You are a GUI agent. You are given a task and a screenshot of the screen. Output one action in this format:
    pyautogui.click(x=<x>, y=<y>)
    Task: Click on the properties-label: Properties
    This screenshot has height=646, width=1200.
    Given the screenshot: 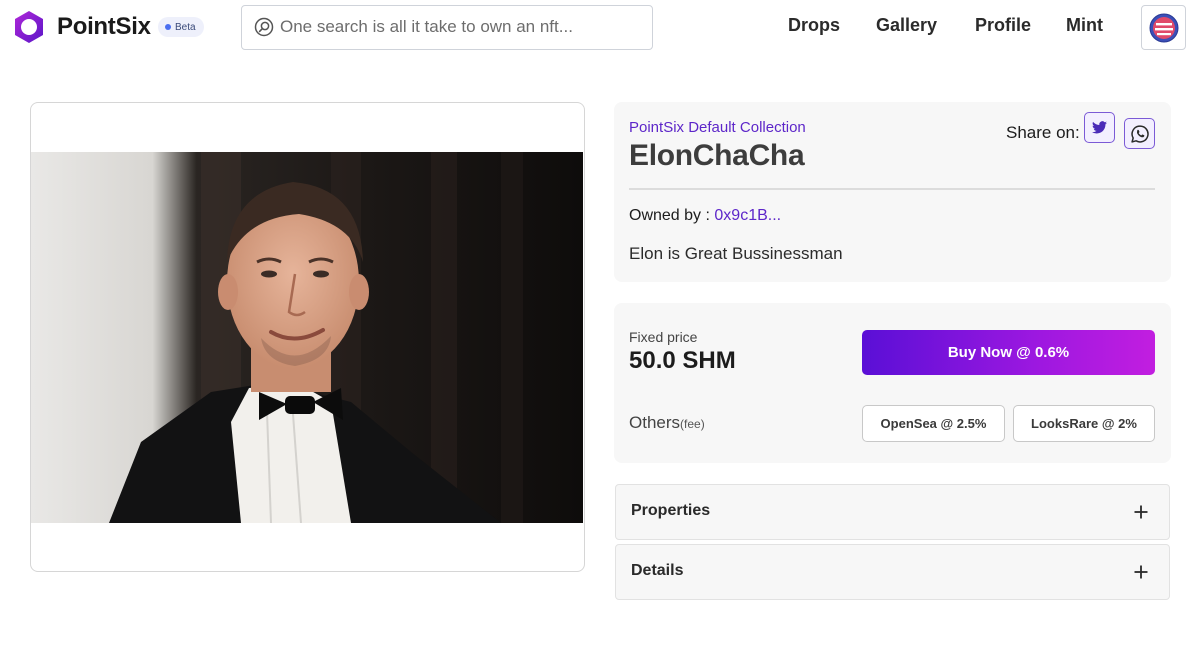 What is the action you would take?
    pyautogui.click(x=671, y=510)
    